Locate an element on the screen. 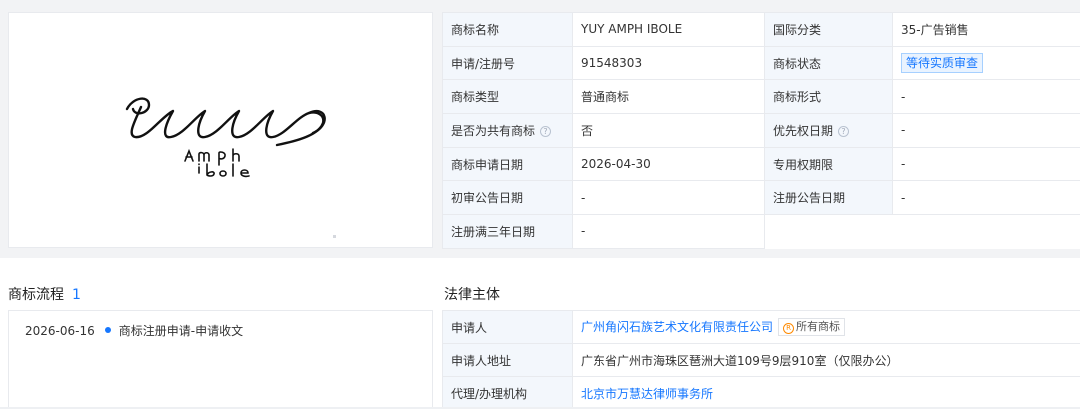 The height and width of the screenshot is (409, 1080). label-trademark-status: 商标状态 is located at coordinates (828, 63).